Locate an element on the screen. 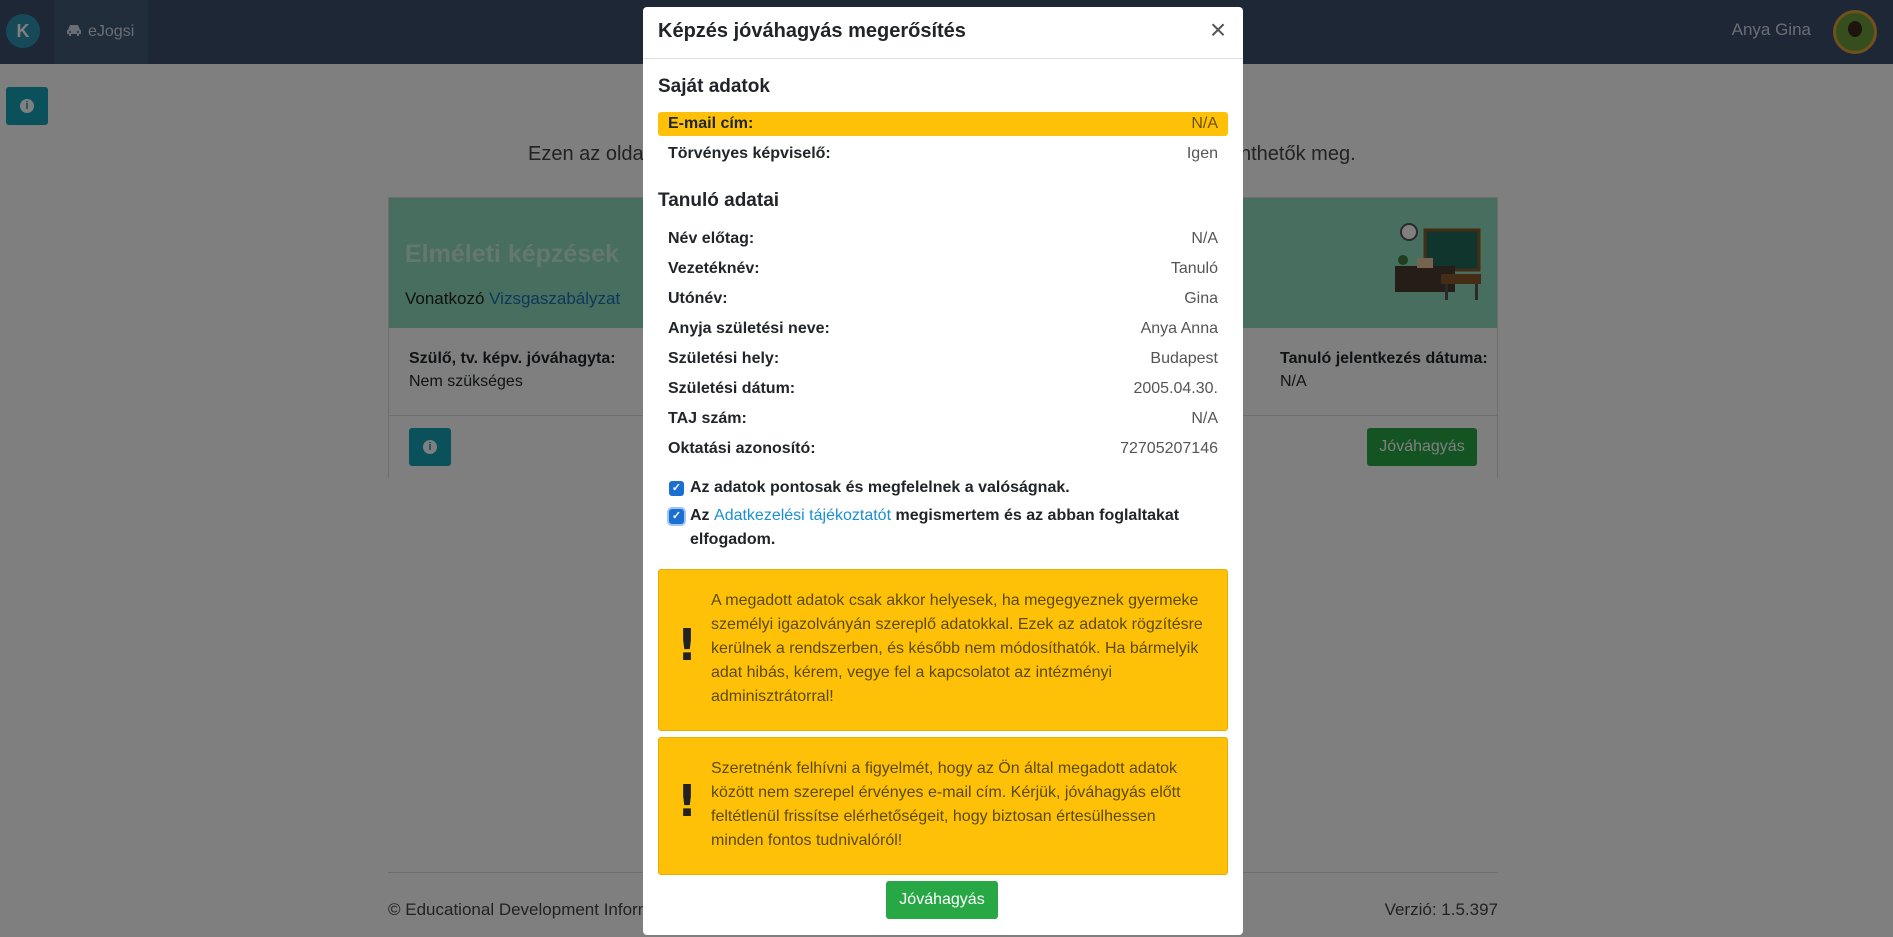 This screenshot has width=1893, height=937. field-value: 72705207146 is located at coordinates (1169, 448).